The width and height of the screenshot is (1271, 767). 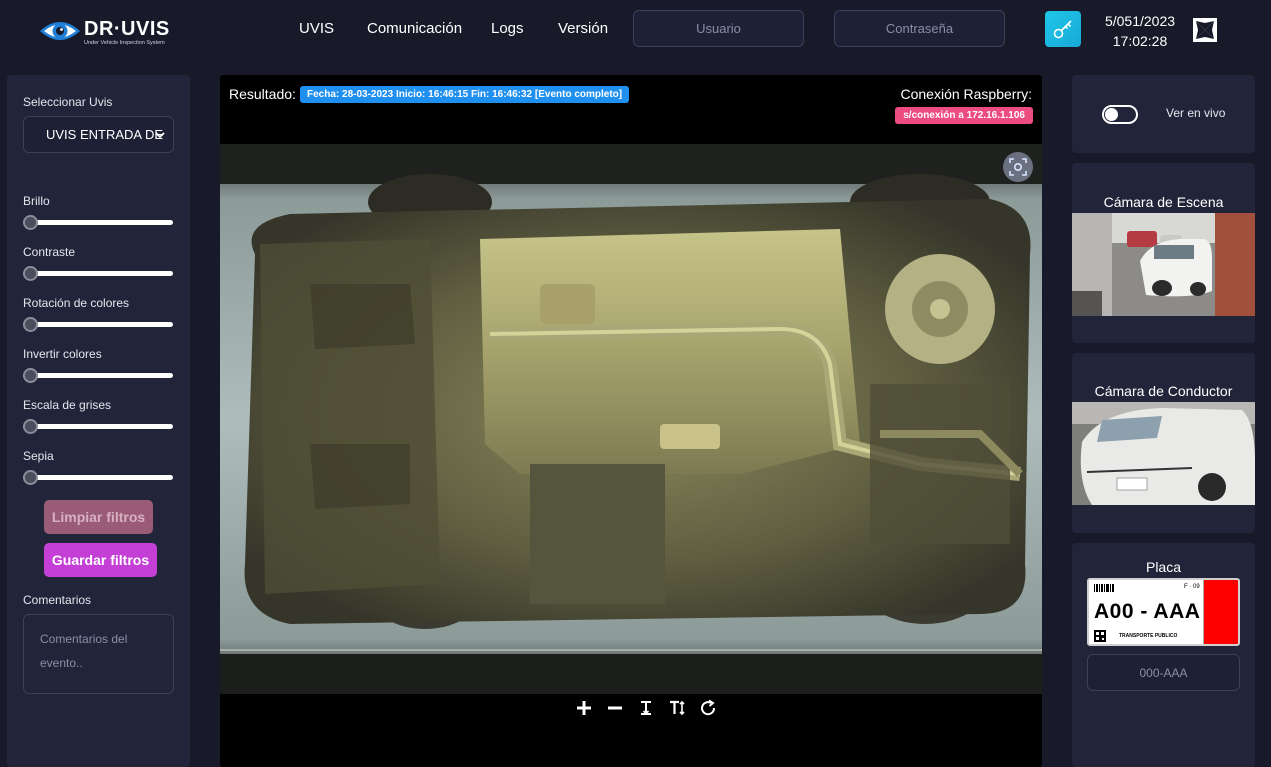 I want to click on live-view-toggle, so click(x=1120, y=114).